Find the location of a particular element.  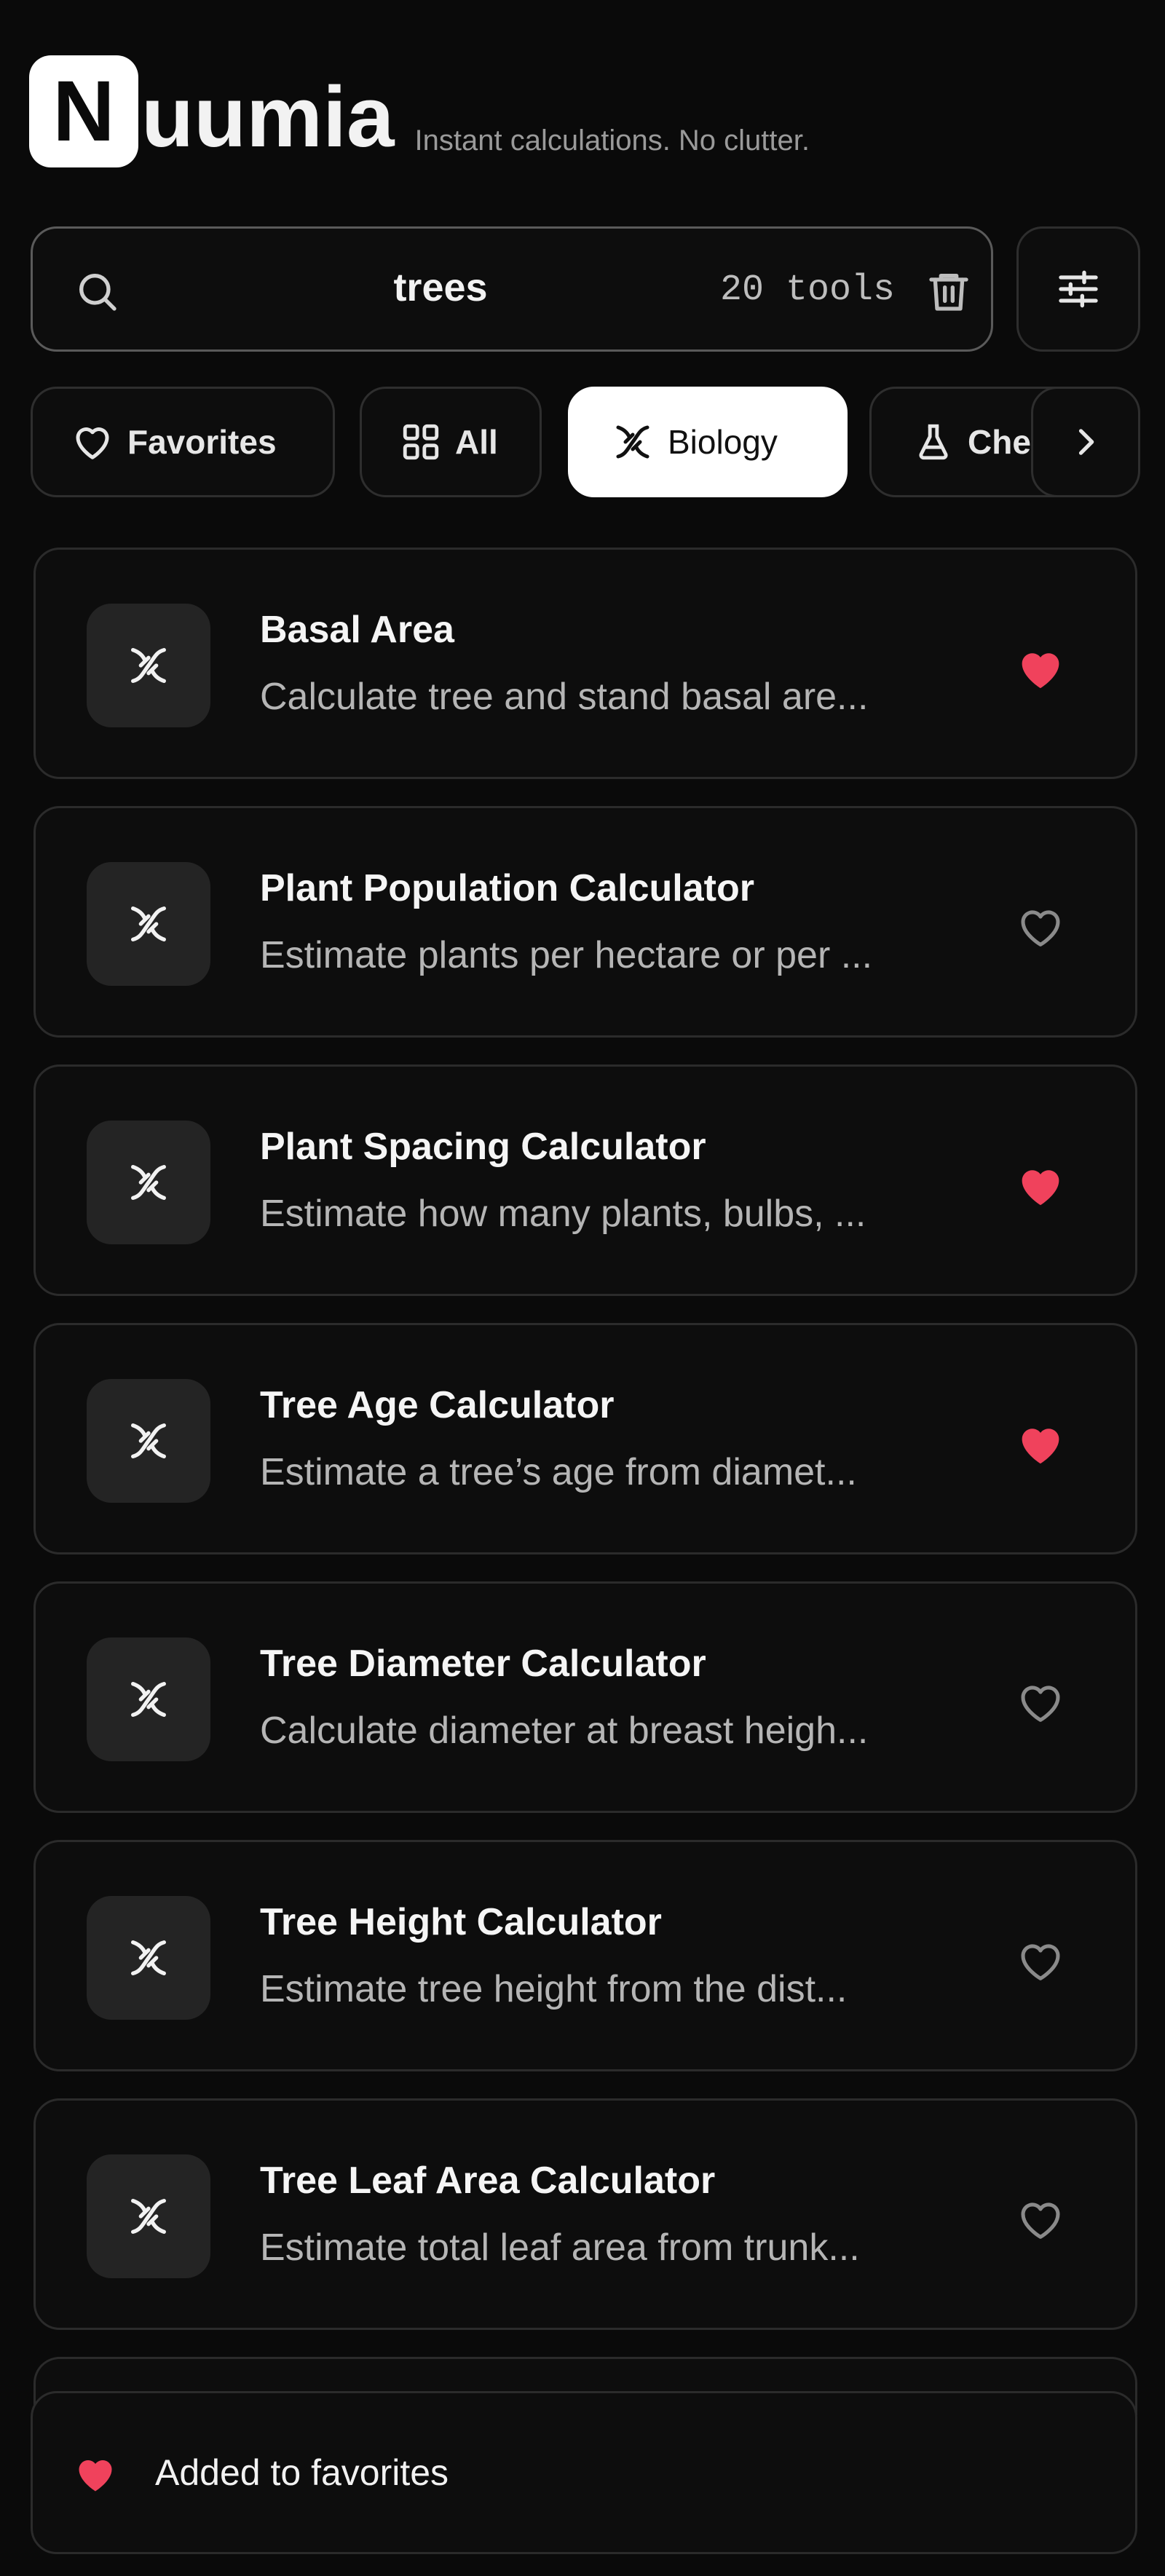

category-chips: Favorites All Biology Che is located at coordinates (585, 442).